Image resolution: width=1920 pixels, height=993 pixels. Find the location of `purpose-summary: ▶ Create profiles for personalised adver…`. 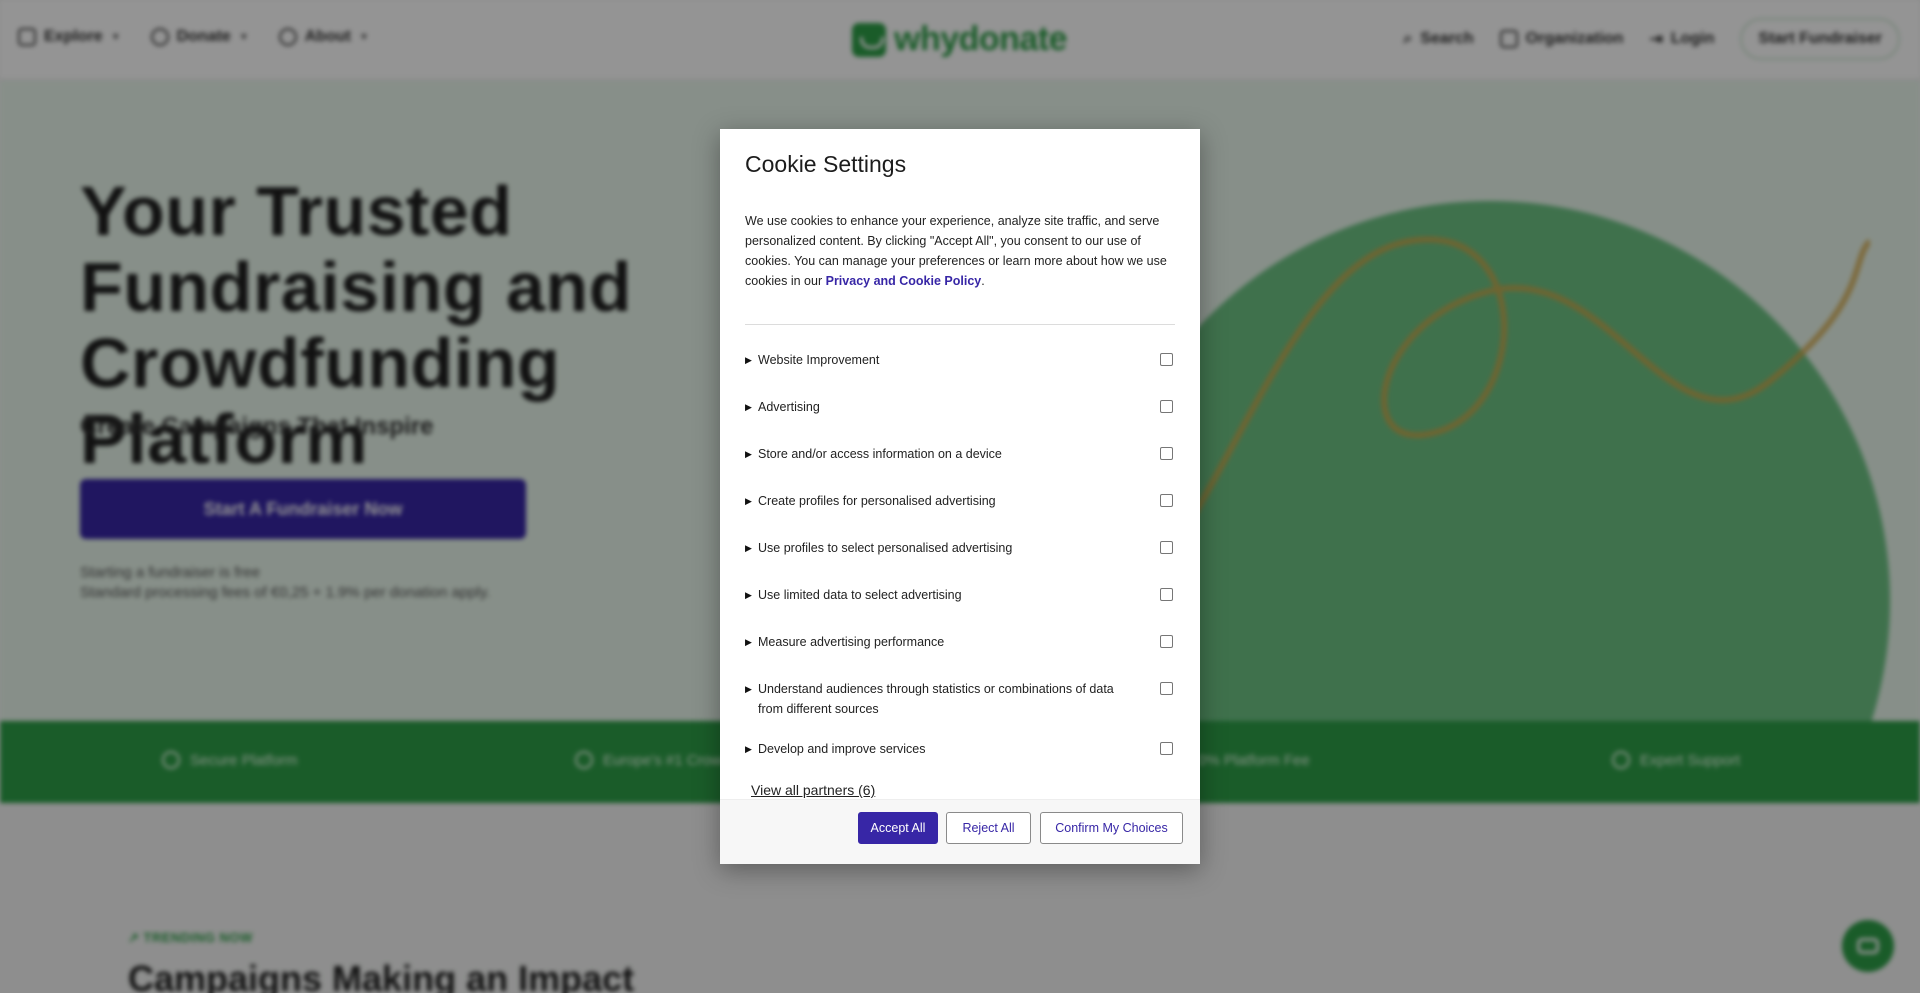

purpose-summary: ▶ Create profiles for personalised adver… is located at coordinates (942, 501).